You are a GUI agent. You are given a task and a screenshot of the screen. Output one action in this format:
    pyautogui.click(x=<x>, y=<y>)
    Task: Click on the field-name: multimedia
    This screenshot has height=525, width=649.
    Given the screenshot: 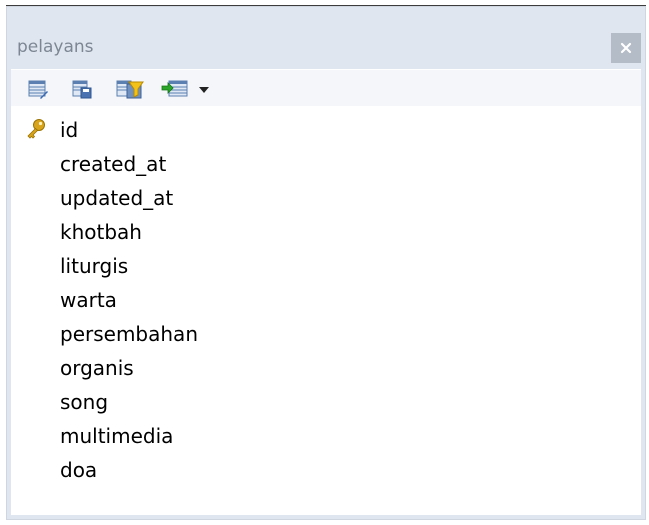 What is the action you would take?
    pyautogui.click(x=117, y=436)
    